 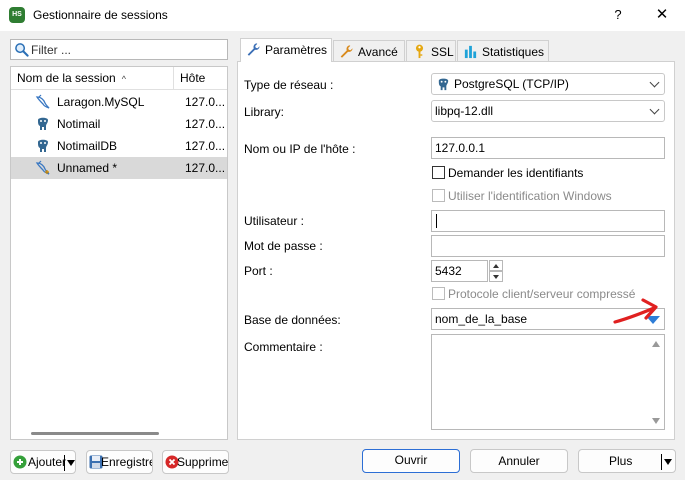 I want to click on password-label: Mot de passe :, so click(x=283, y=246).